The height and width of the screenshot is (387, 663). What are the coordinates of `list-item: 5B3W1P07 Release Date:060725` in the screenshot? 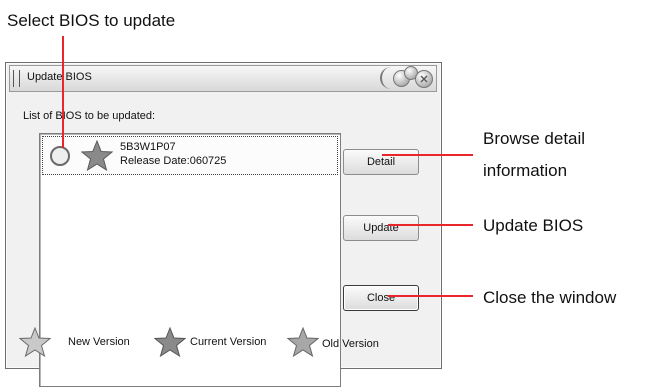 It's located at (190, 155).